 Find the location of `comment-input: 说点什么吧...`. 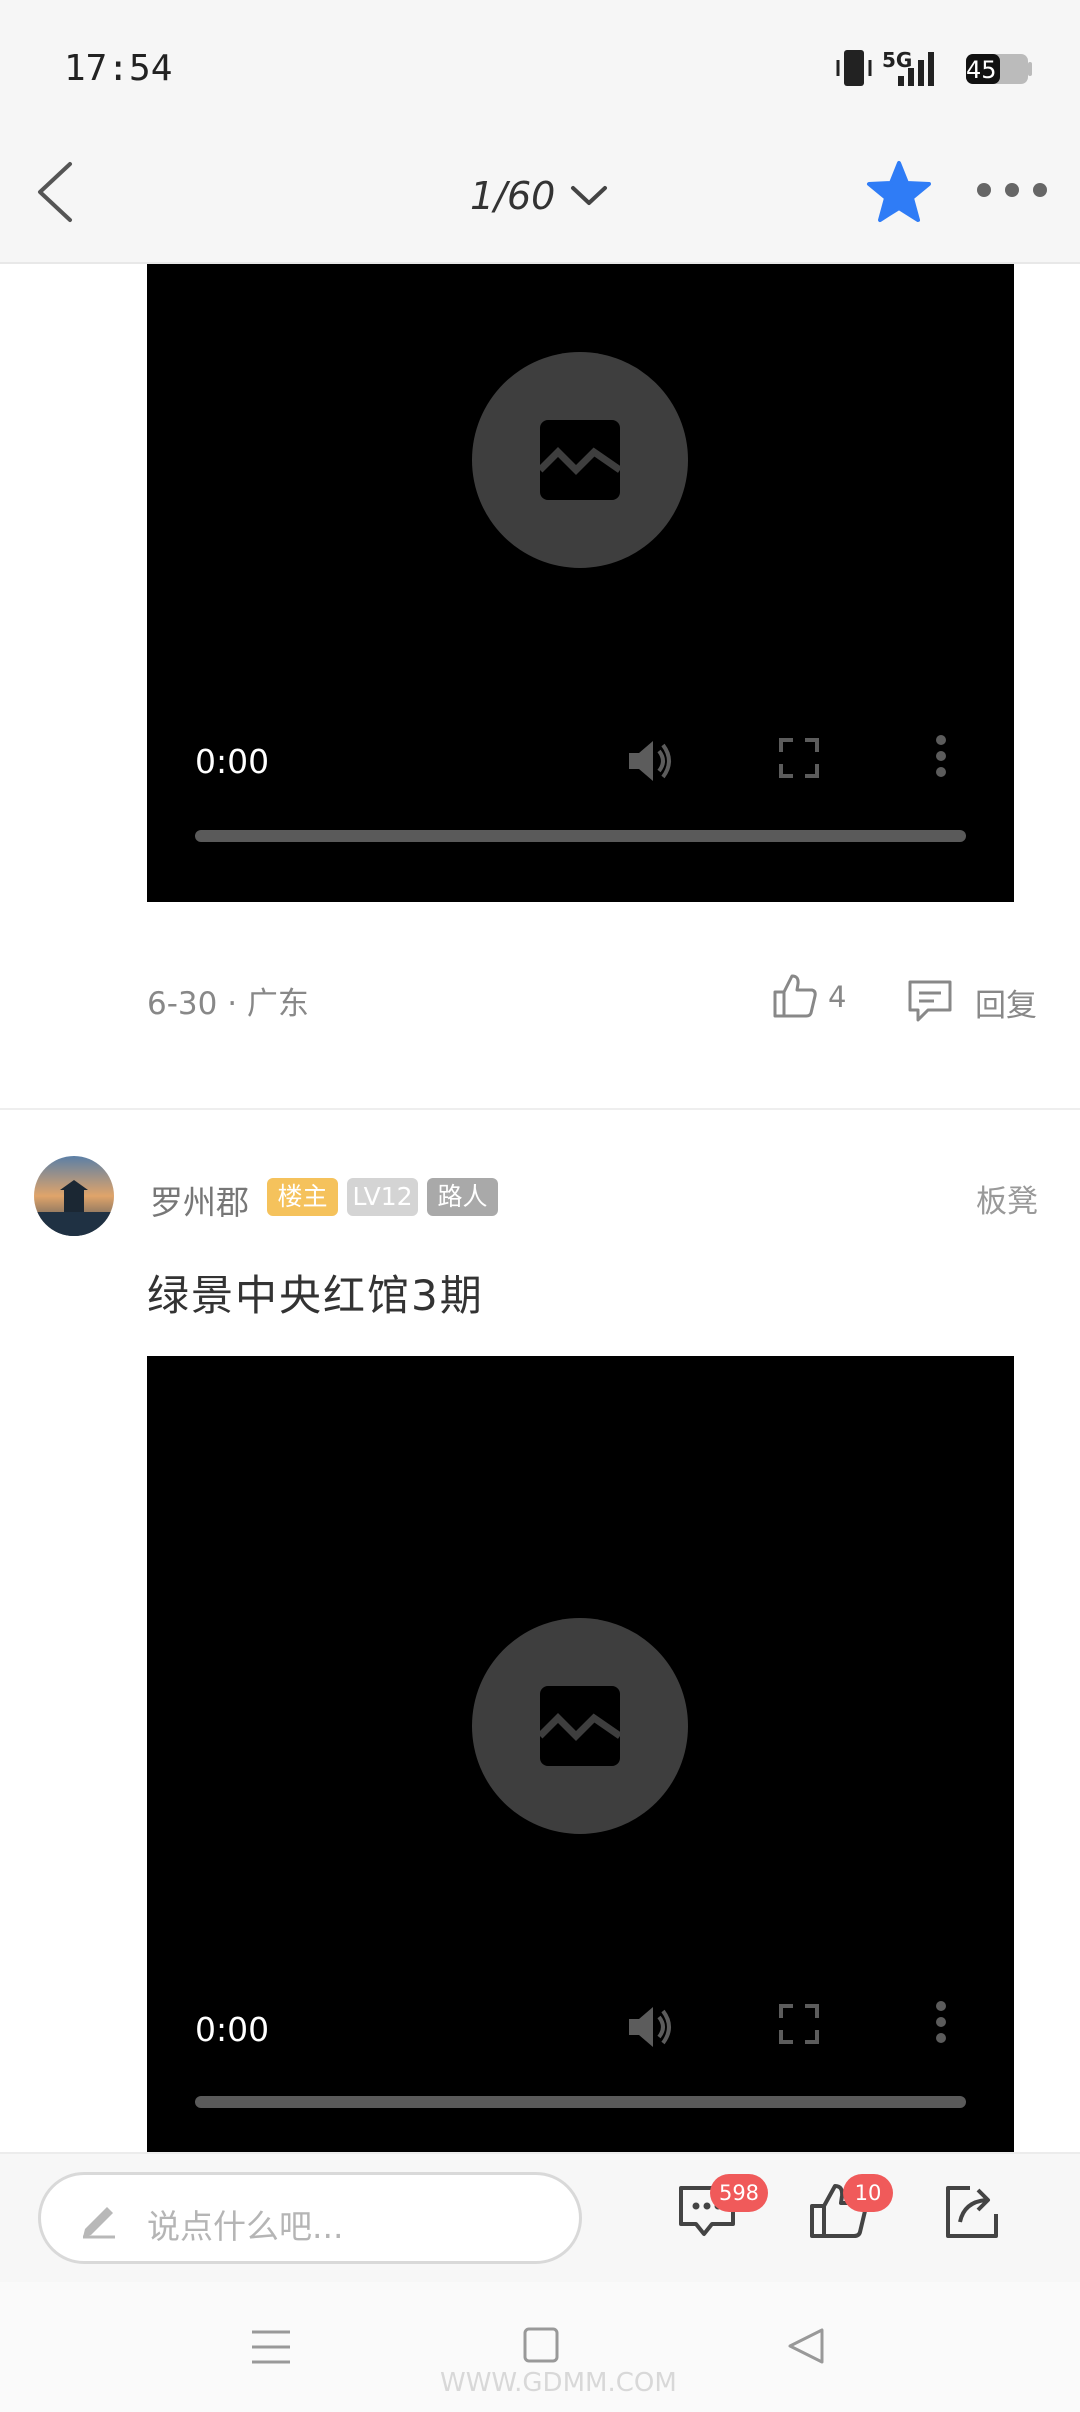

comment-input: 说点什么吧... is located at coordinates (310, 2218).